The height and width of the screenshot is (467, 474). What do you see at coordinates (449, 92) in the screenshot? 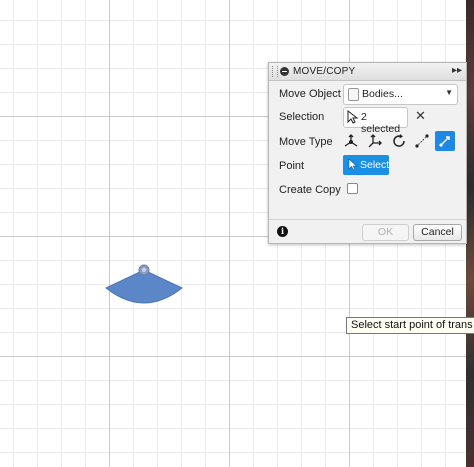
I see `dropdown-arrow-icon: ▼` at bounding box center [449, 92].